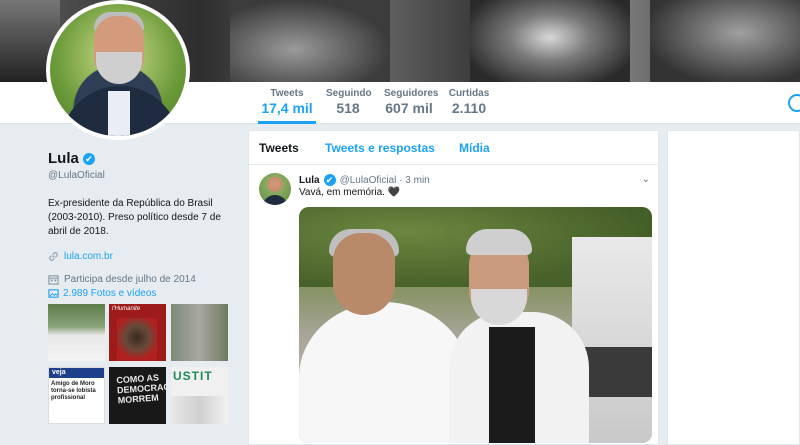  What do you see at coordinates (453, 148) in the screenshot?
I see `feed-tabs: Tweets Tweets e respostas Mídia` at bounding box center [453, 148].